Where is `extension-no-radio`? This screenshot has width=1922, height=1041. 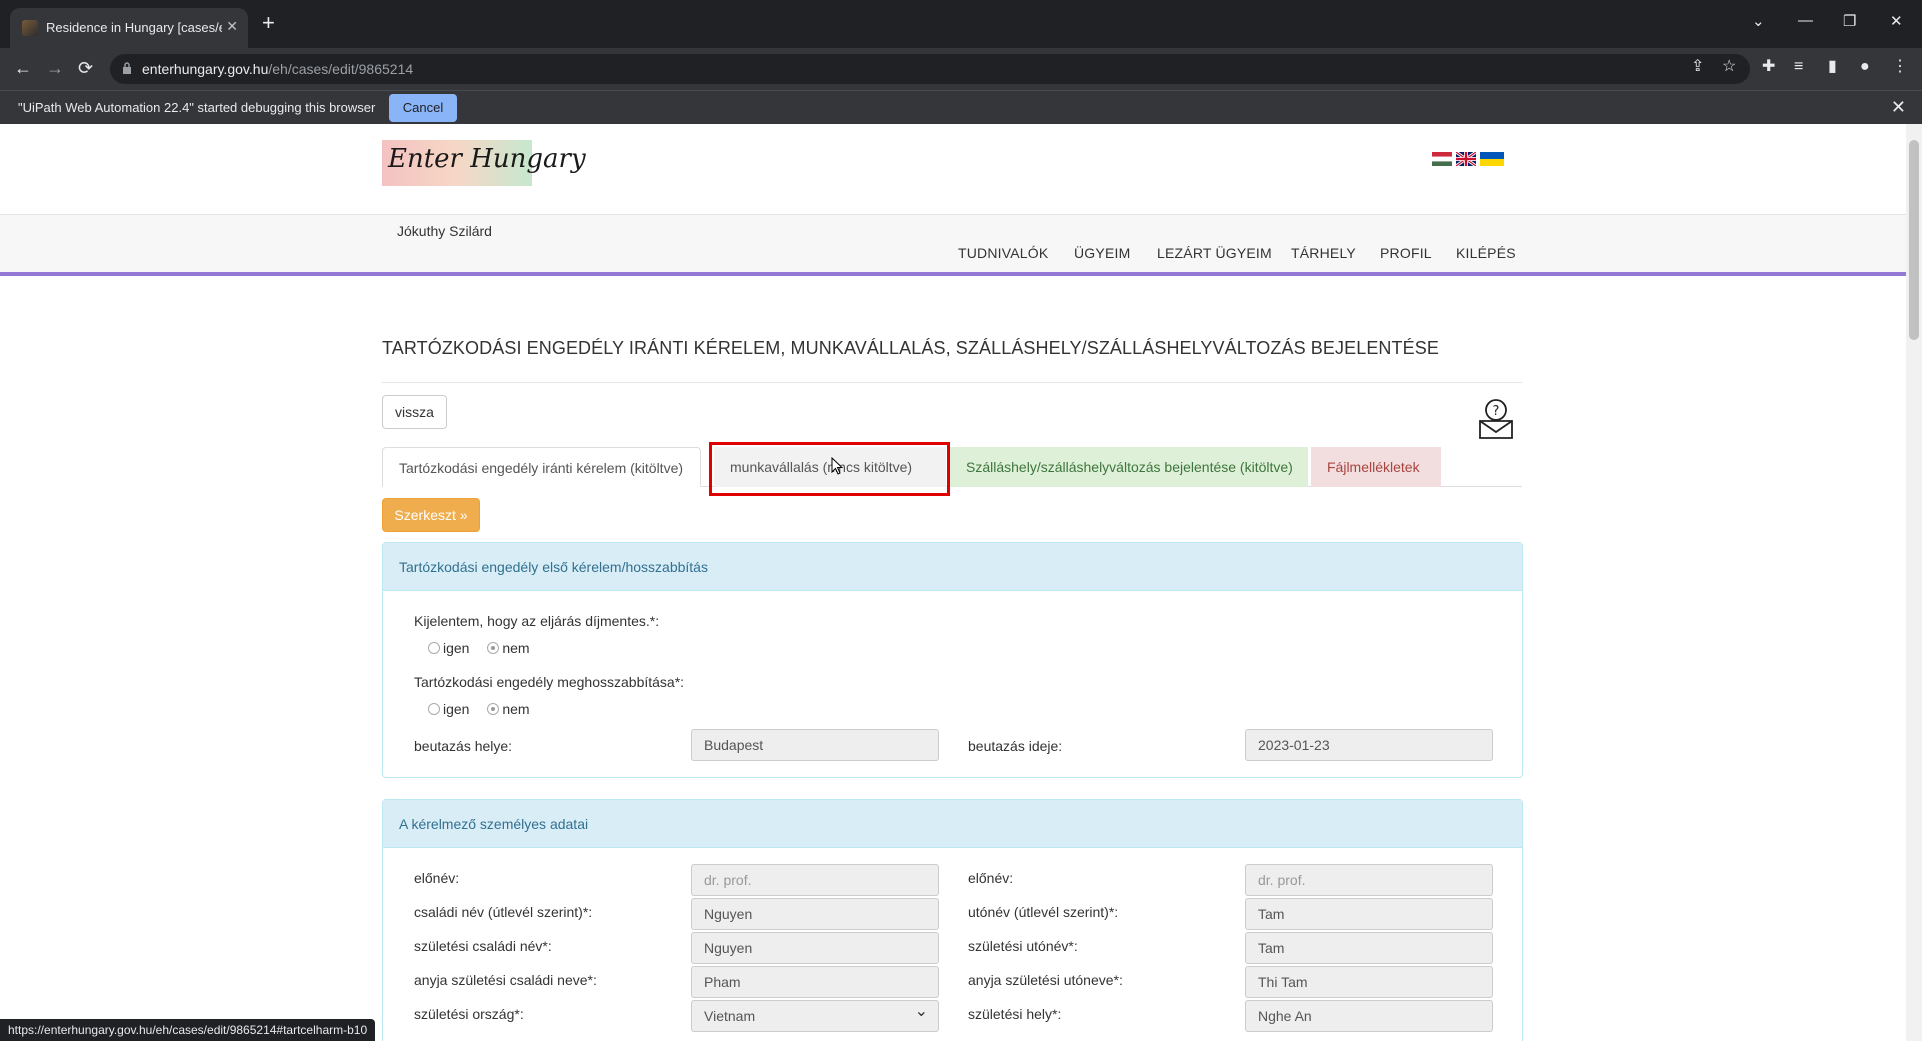
extension-no-radio is located at coordinates (493, 709).